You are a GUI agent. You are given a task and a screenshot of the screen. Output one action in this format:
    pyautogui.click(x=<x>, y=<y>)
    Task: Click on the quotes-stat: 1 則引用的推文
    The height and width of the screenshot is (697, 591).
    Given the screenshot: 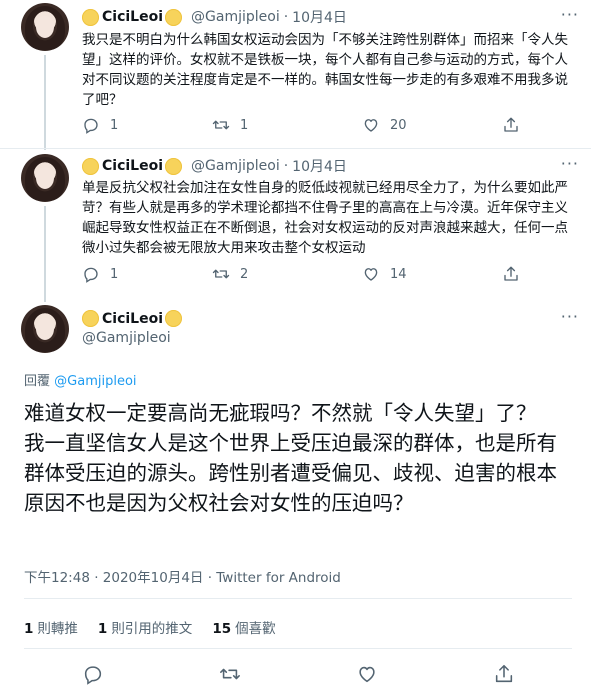 What is the action you would take?
    pyautogui.click(x=145, y=627)
    